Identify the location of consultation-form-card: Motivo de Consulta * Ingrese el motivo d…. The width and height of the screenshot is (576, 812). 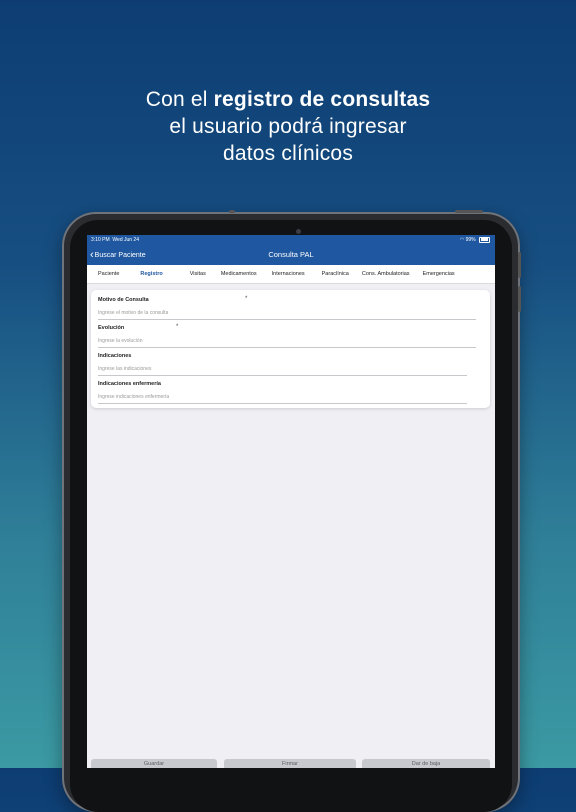
(290, 349).